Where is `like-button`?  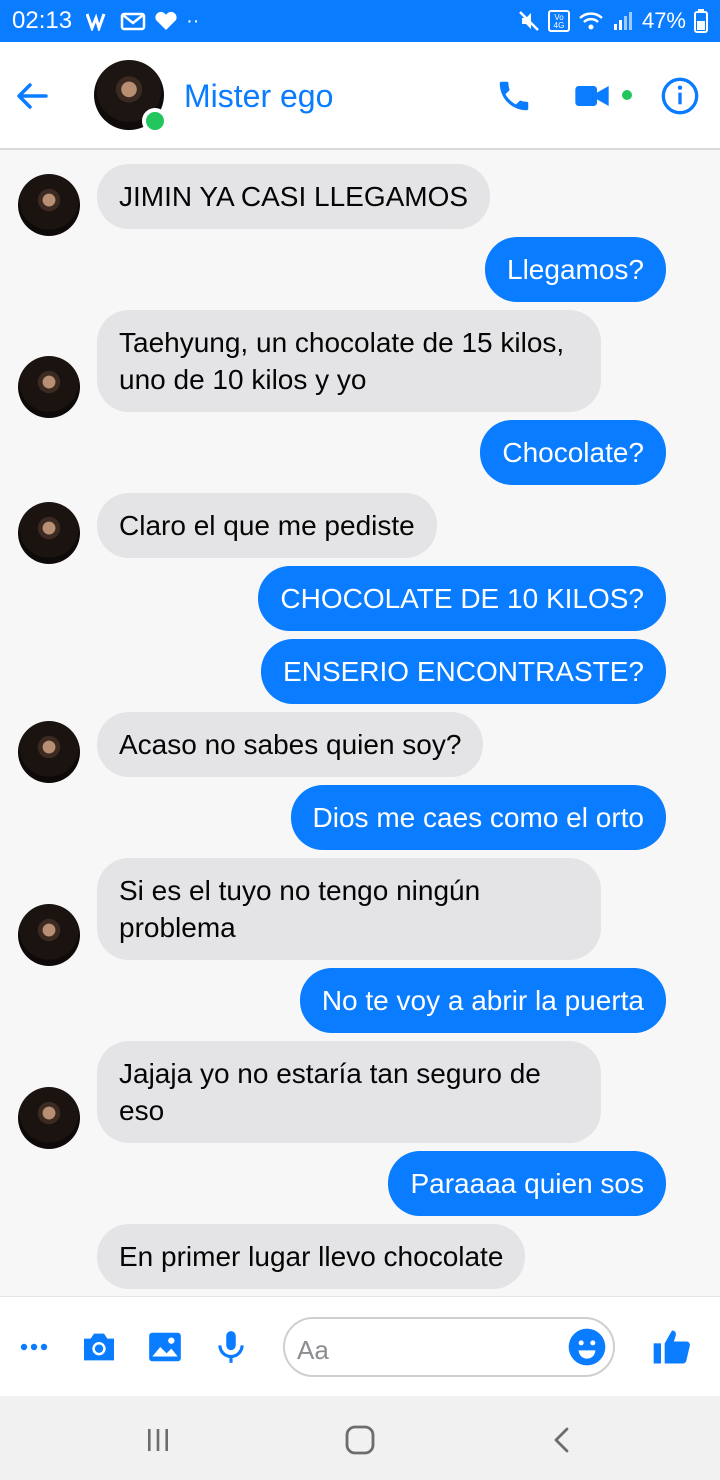
like-button is located at coordinates (672, 1347).